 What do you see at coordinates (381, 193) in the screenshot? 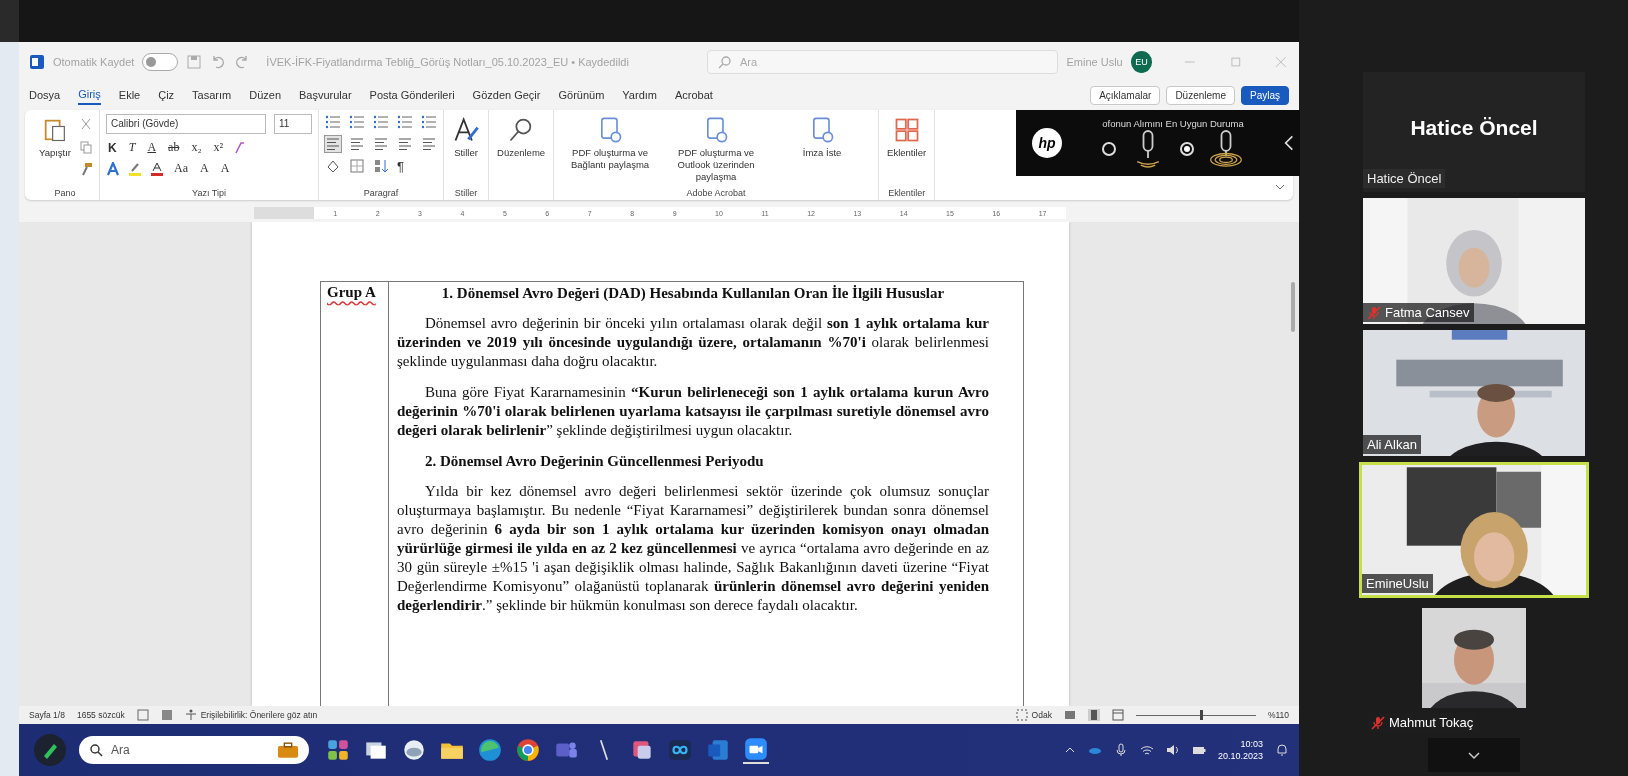
I see `group-label: Paragraf` at bounding box center [381, 193].